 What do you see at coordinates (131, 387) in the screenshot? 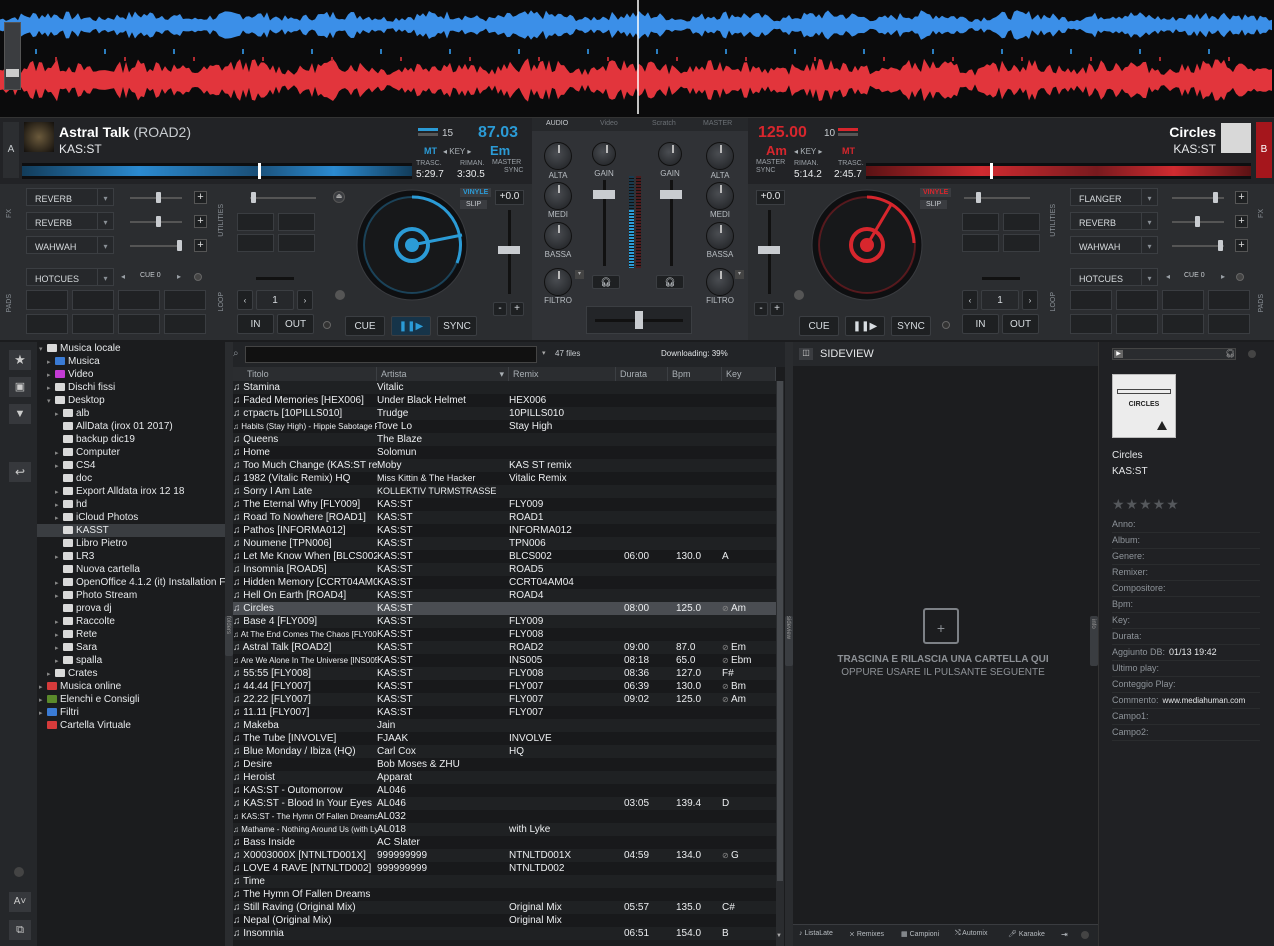
I see `tree-item: ▸ Dischi fissi` at bounding box center [131, 387].